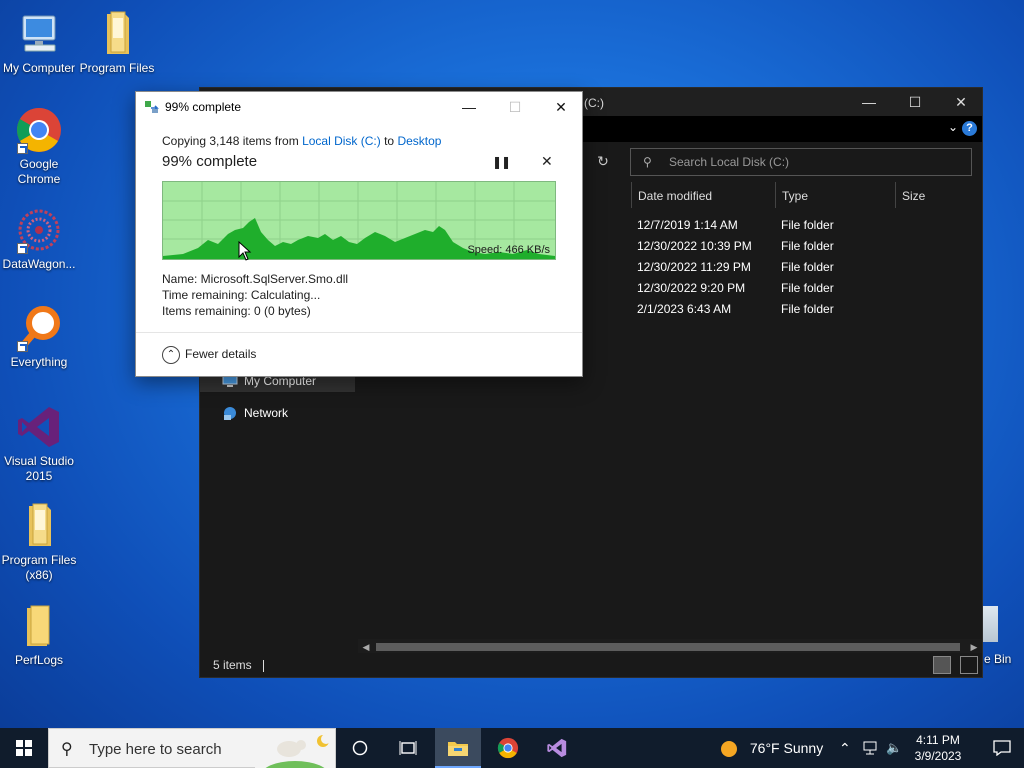 The width and height of the screenshot is (1024, 768). I want to click on minimize-button: —, so click(869, 102).